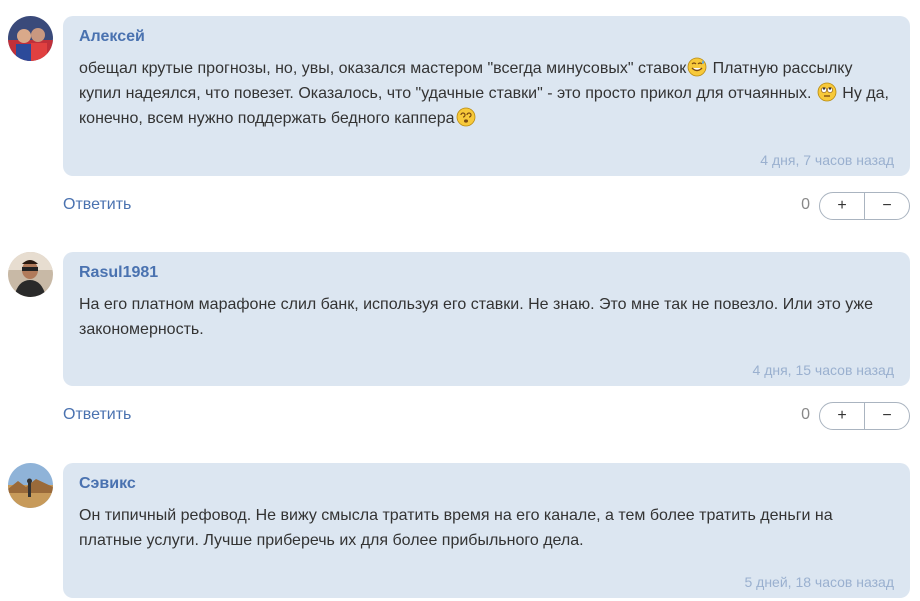 The image size is (920, 601). Describe the element at coordinates (827, 160) in the screenshot. I see `comment-timestamp: 4 дня, 7 часов назад` at that location.